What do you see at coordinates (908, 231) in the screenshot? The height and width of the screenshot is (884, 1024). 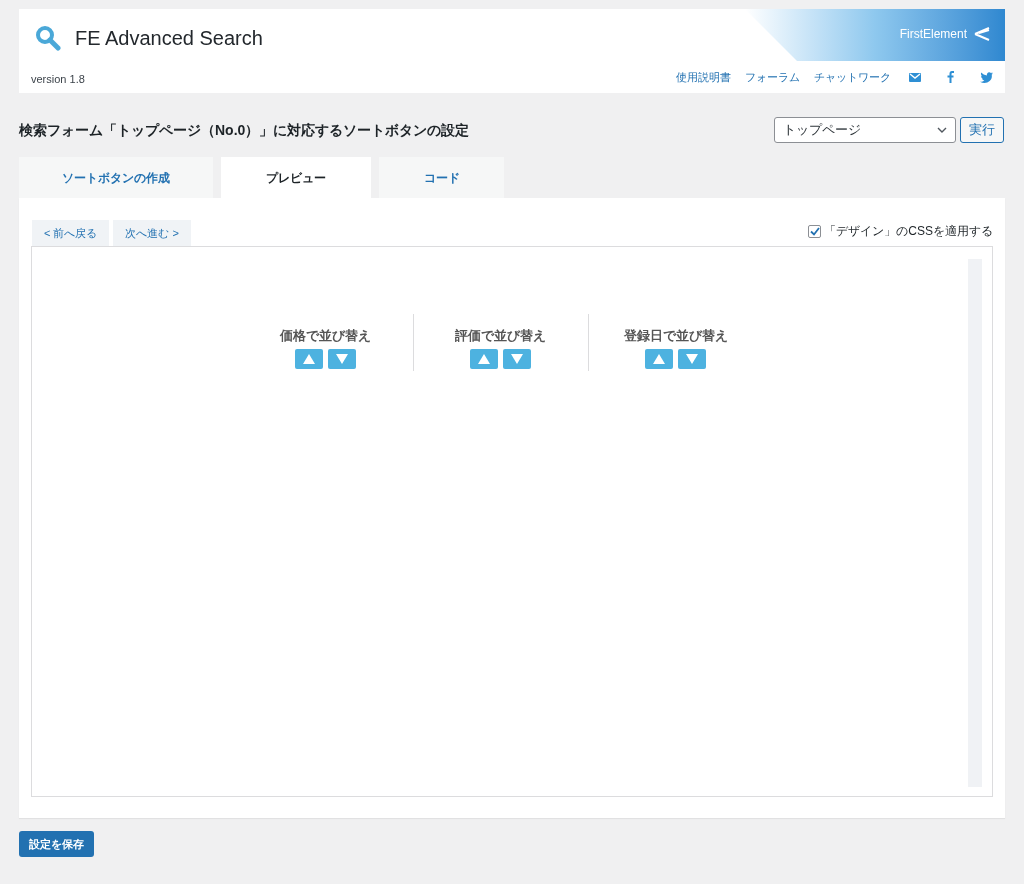 I see `checkbox-label: 「デザイン」のCSSを適用する` at bounding box center [908, 231].